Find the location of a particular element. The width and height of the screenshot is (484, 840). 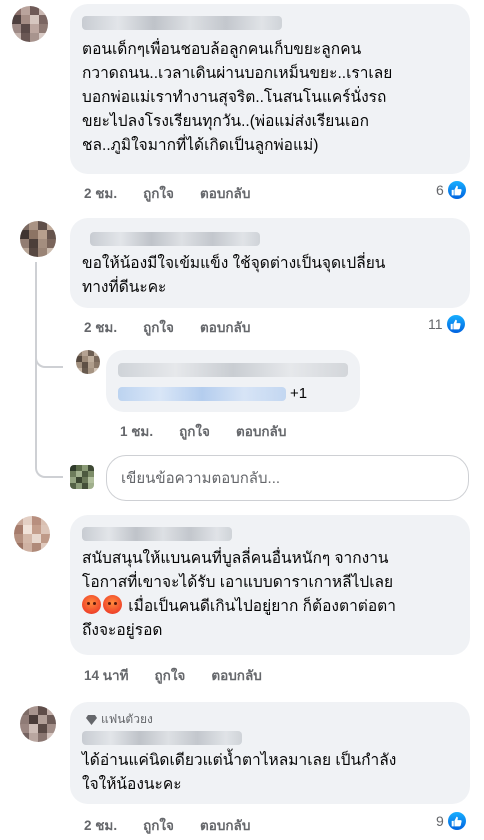

reply-author-name is located at coordinates (233, 370).